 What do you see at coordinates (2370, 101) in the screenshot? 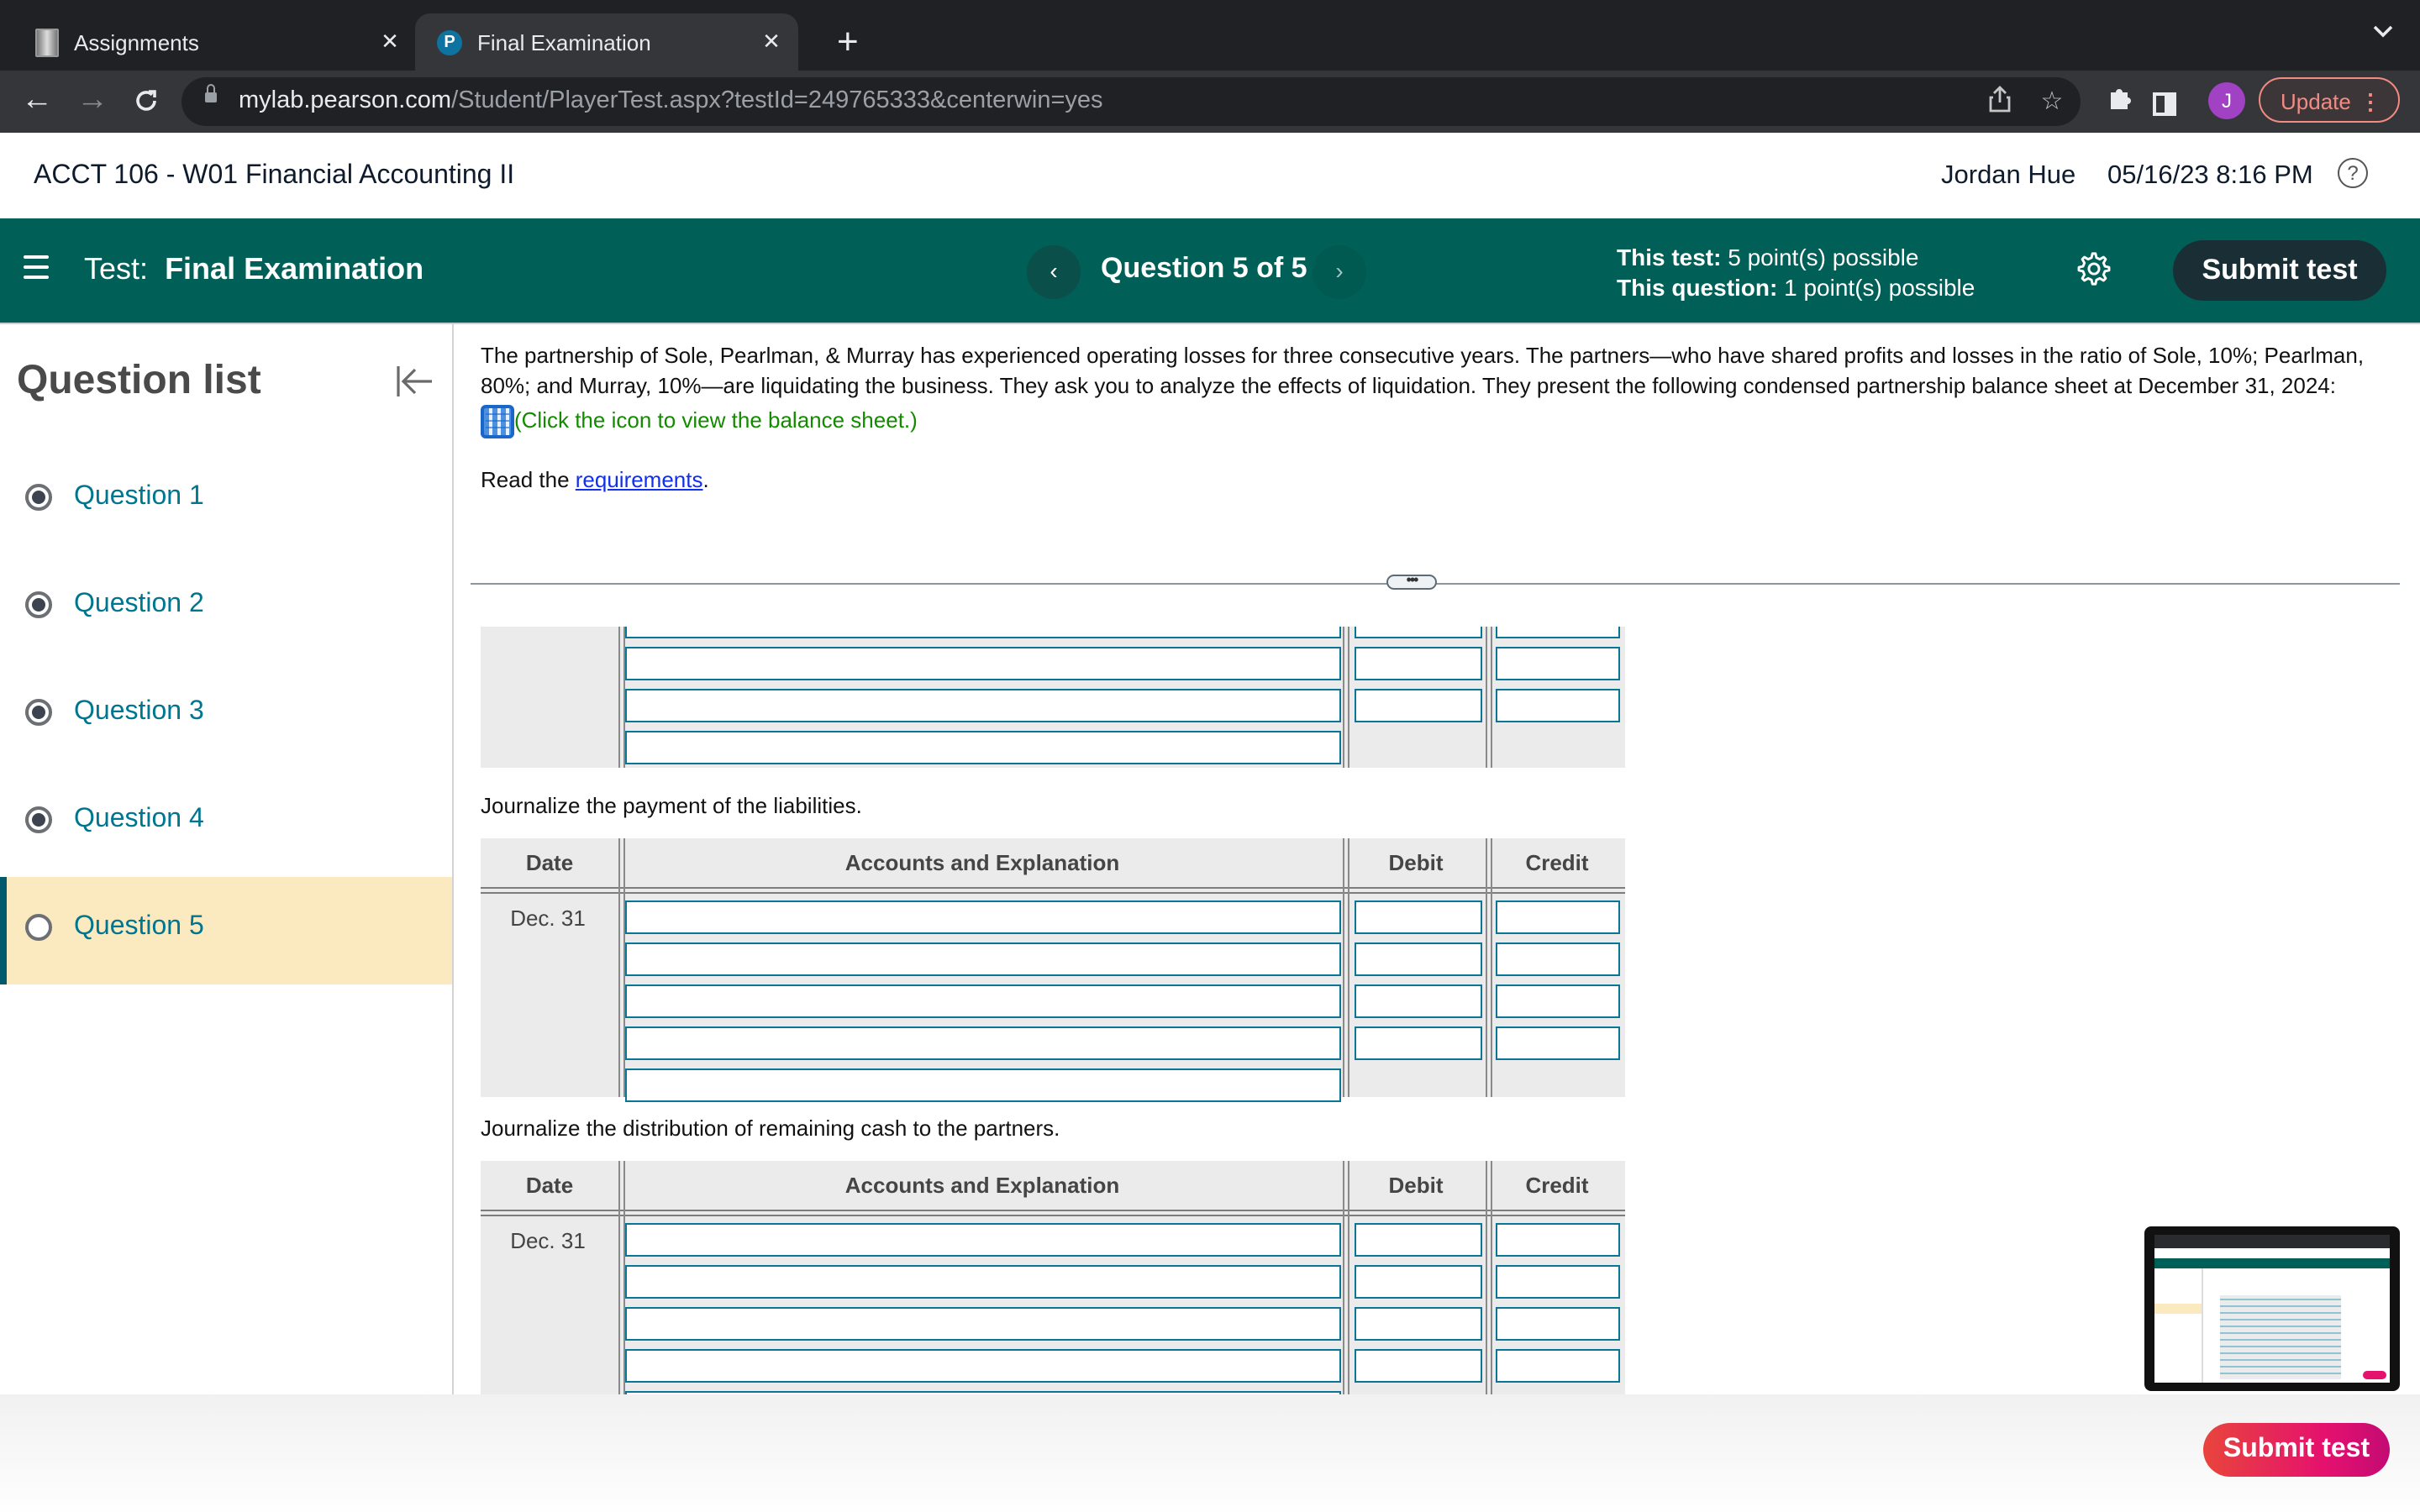
I see `more-menu-icon: ⋮` at bounding box center [2370, 101].